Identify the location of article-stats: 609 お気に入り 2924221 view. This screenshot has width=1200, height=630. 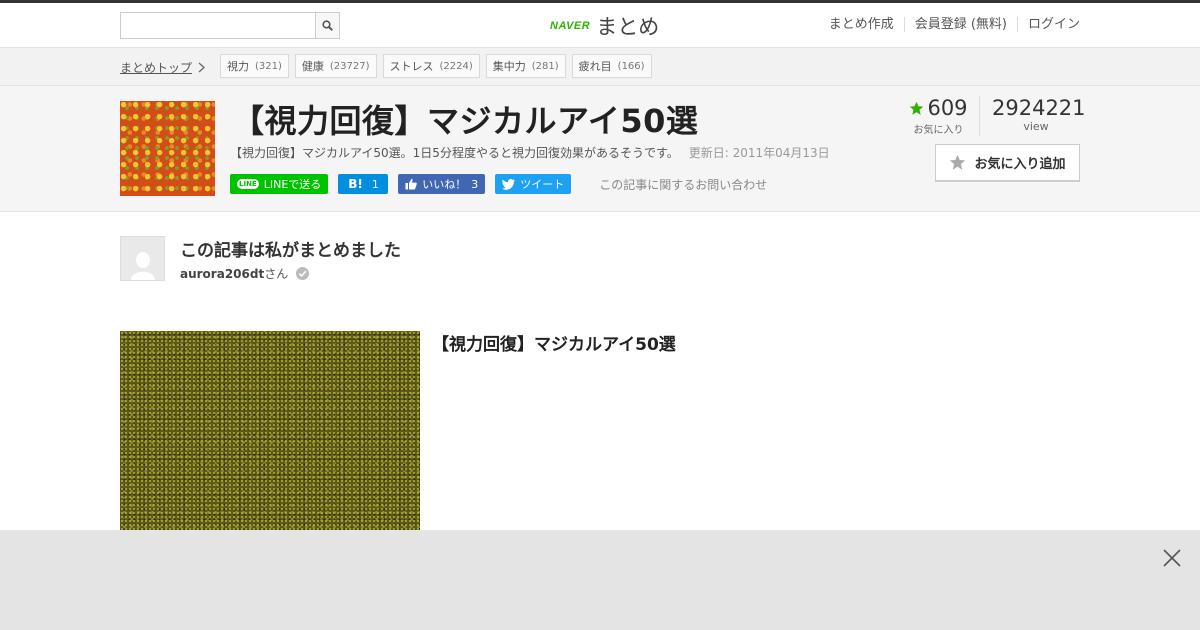
(997, 116).